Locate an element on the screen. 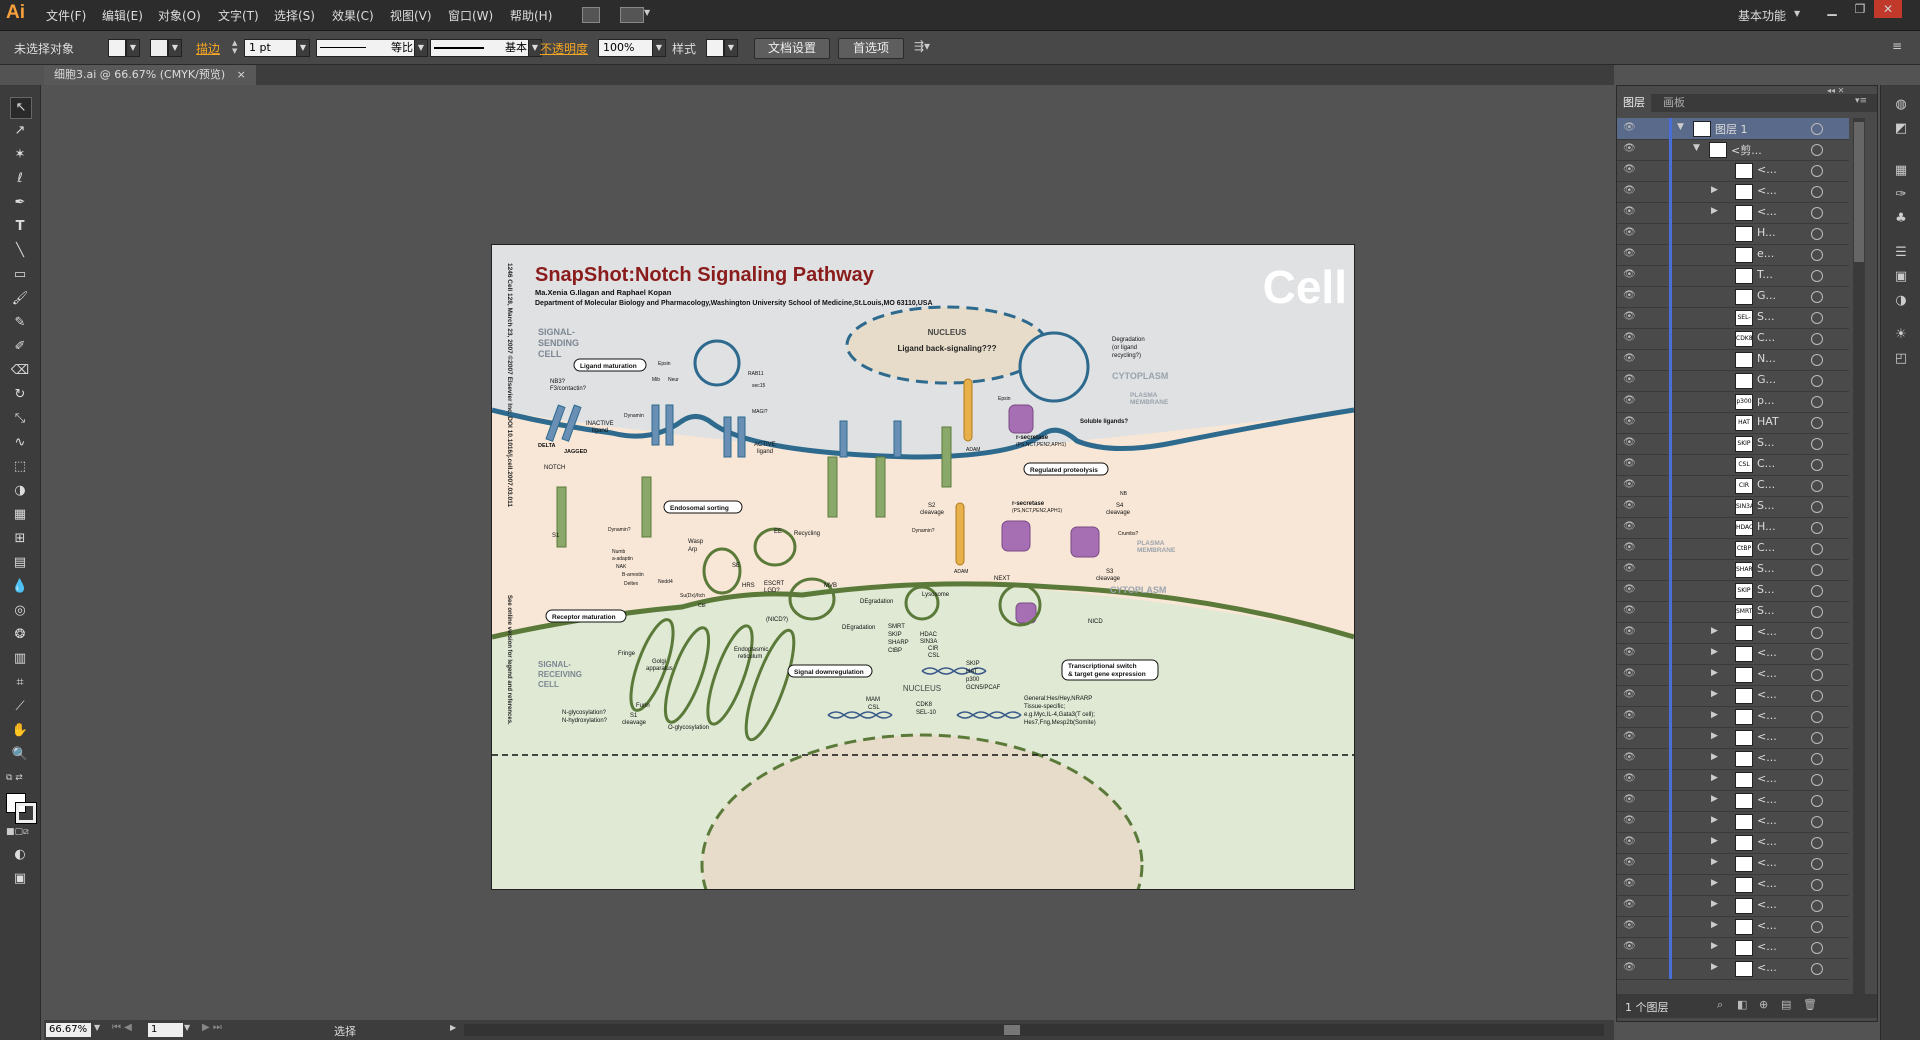  line-tool-icon: ╲ is located at coordinates (20, 251).